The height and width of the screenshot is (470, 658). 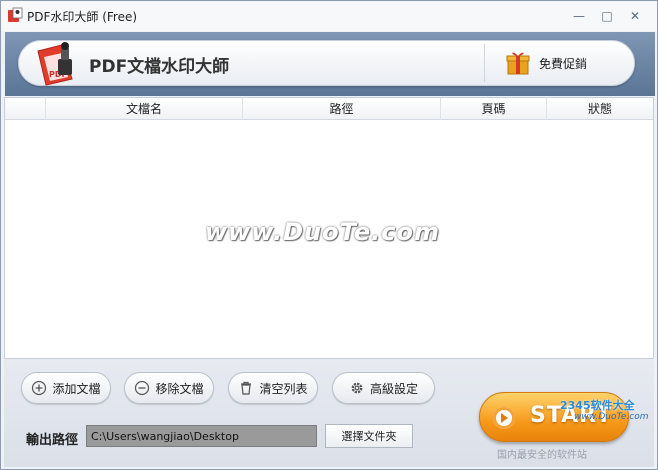 What do you see at coordinates (563, 63) in the screenshot?
I see `free-promo-link: 免費促銷` at bounding box center [563, 63].